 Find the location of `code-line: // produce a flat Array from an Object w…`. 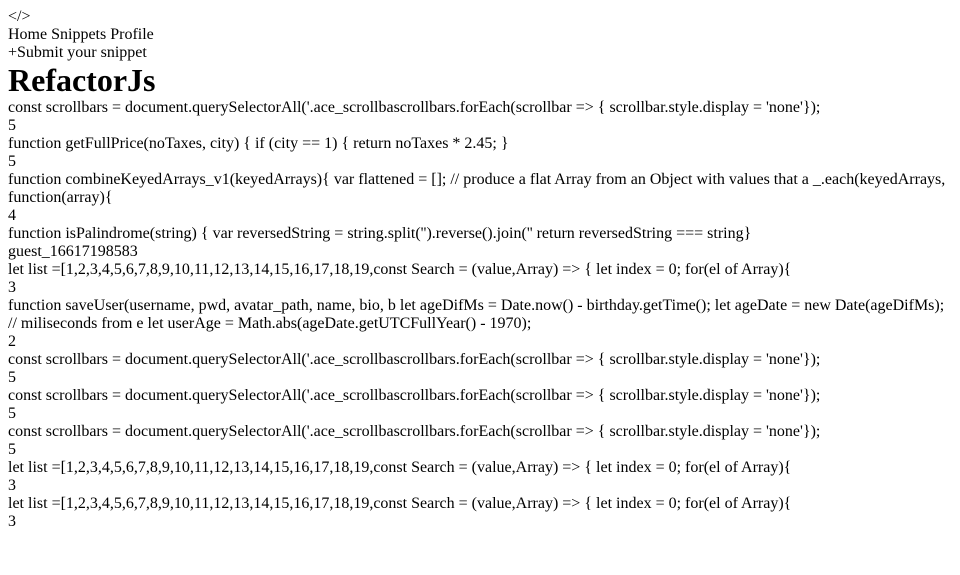

code-line: // produce a flat Array from an Object w… is located at coordinates (627, 179).